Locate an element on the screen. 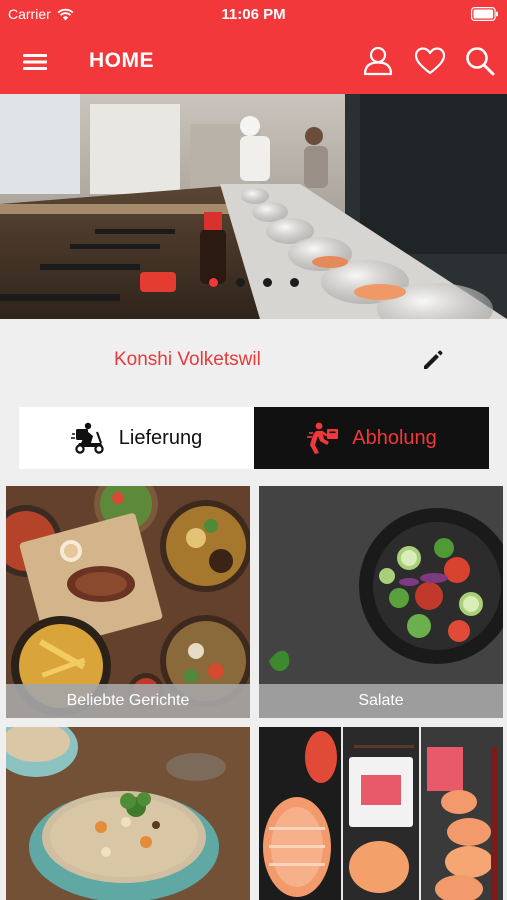 The width and height of the screenshot is (507, 900). category-tile-soup is located at coordinates (128, 813).